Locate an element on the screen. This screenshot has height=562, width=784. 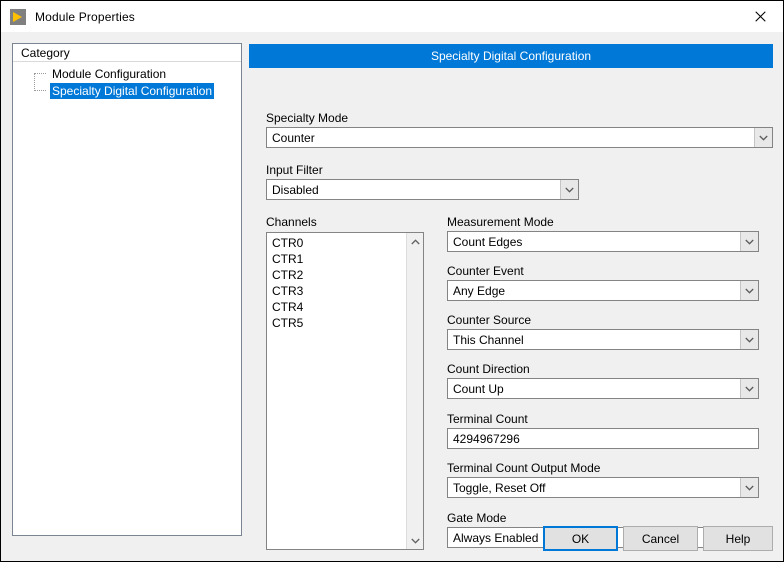
gate-mode-label: Gate Mode is located at coordinates (477, 518).